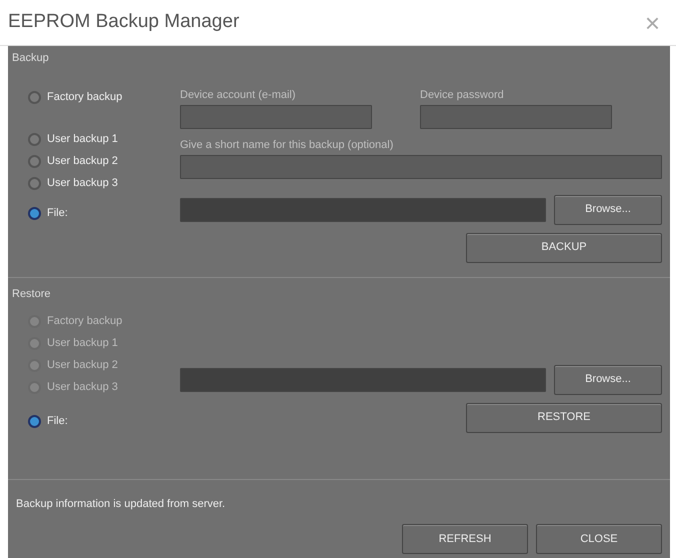 This screenshot has width=676, height=558. Describe the element at coordinates (465, 539) in the screenshot. I see `dialog-button: REFRESH` at that location.